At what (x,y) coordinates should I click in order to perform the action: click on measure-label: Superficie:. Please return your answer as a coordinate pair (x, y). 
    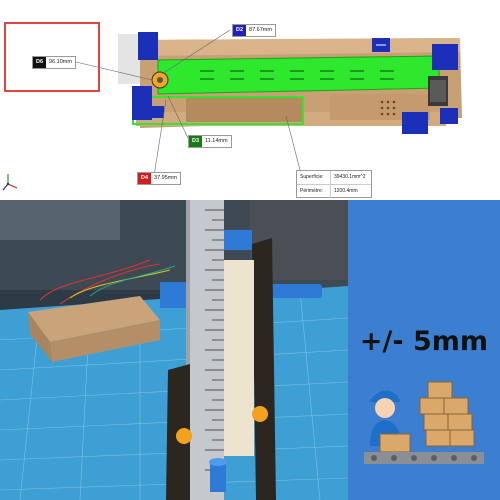
    Looking at the image, I should click on (314, 177).